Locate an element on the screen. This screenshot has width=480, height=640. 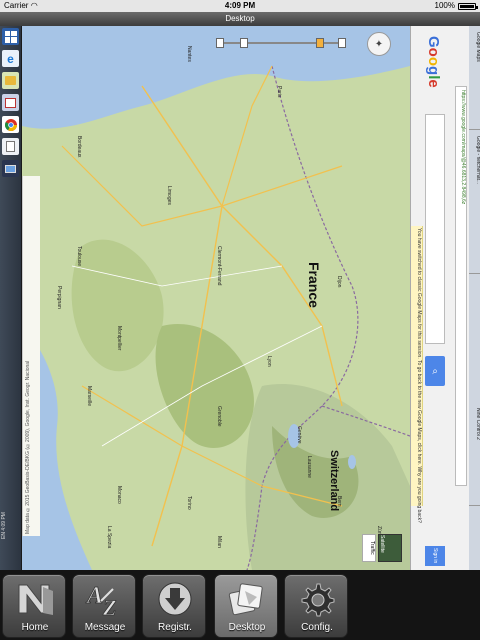
chrome-icon is located at coordinates (10, 124).